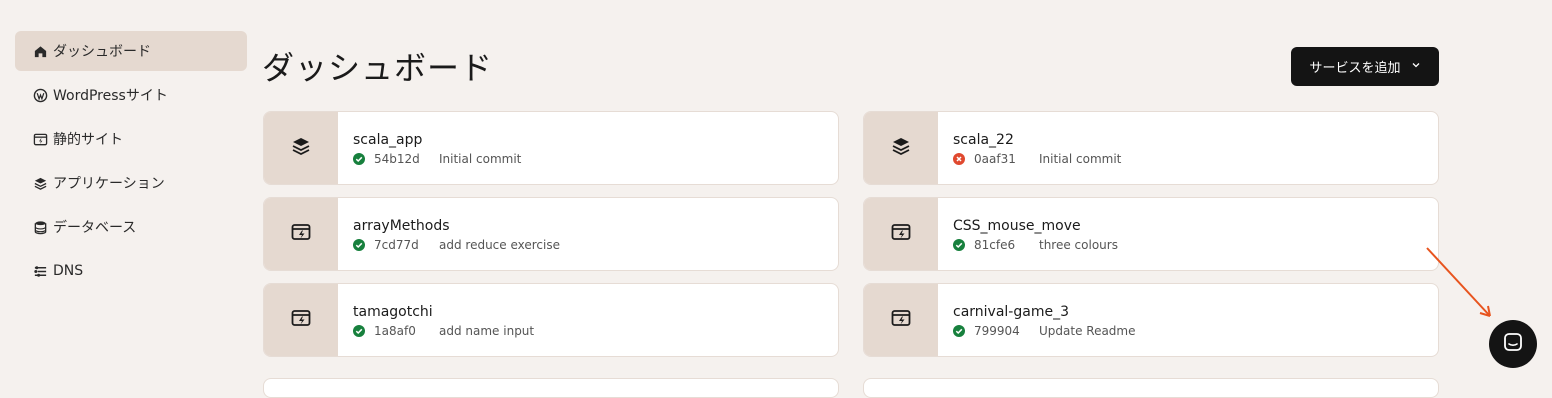 The image size is (1552, 398). Describe the element at coordinates (397, 159) in the screenshot. I see `commit-hash: 54b12d` at that location.